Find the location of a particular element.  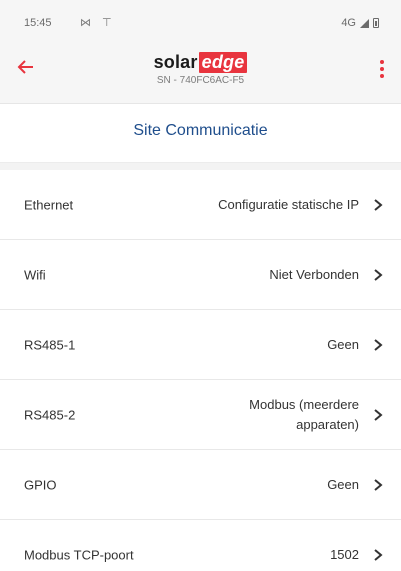

battery-icon is located at coordinates (376, 23).